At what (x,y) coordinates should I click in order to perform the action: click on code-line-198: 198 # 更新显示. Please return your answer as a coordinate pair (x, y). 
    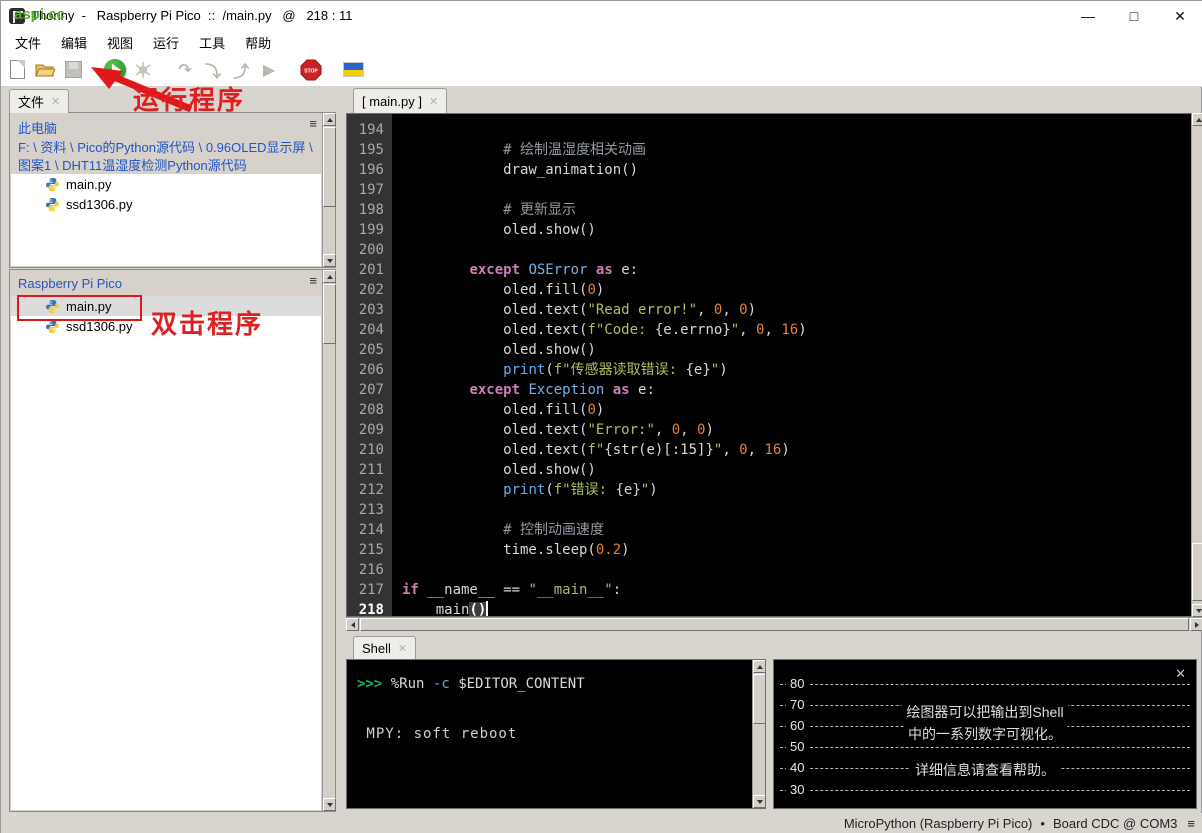
    Looking at the image, I should click on (769, 210).